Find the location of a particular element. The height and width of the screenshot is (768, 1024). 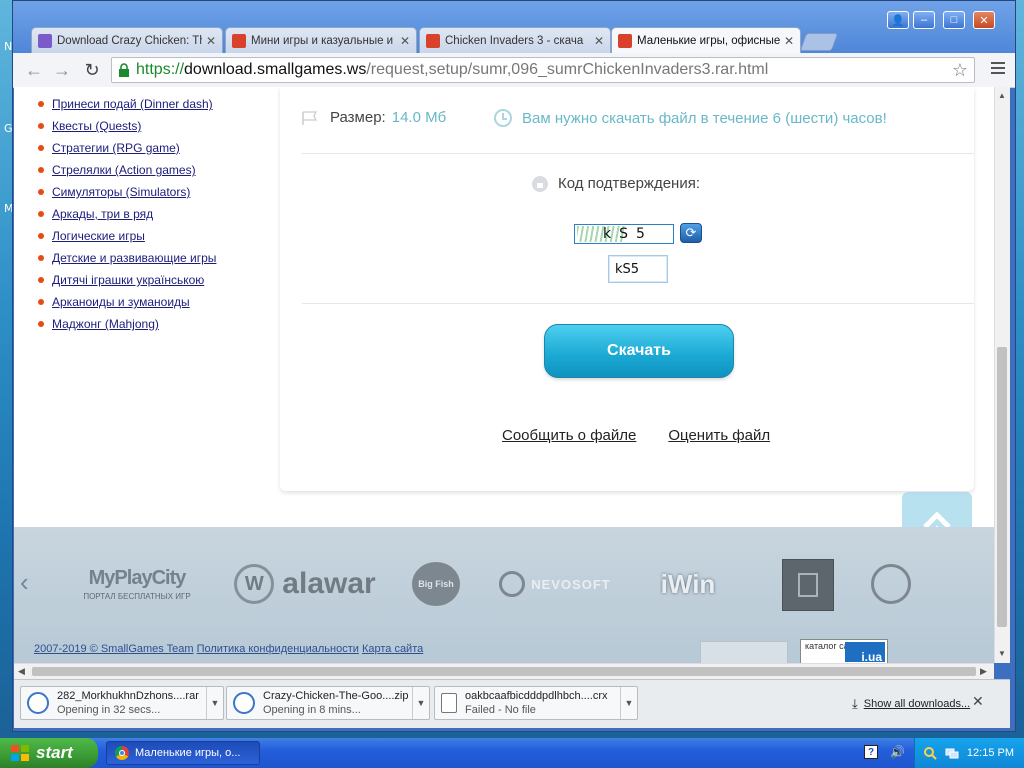

tab-label: Chicken Invaders 3 - скача is located at coordinates (514, 40).